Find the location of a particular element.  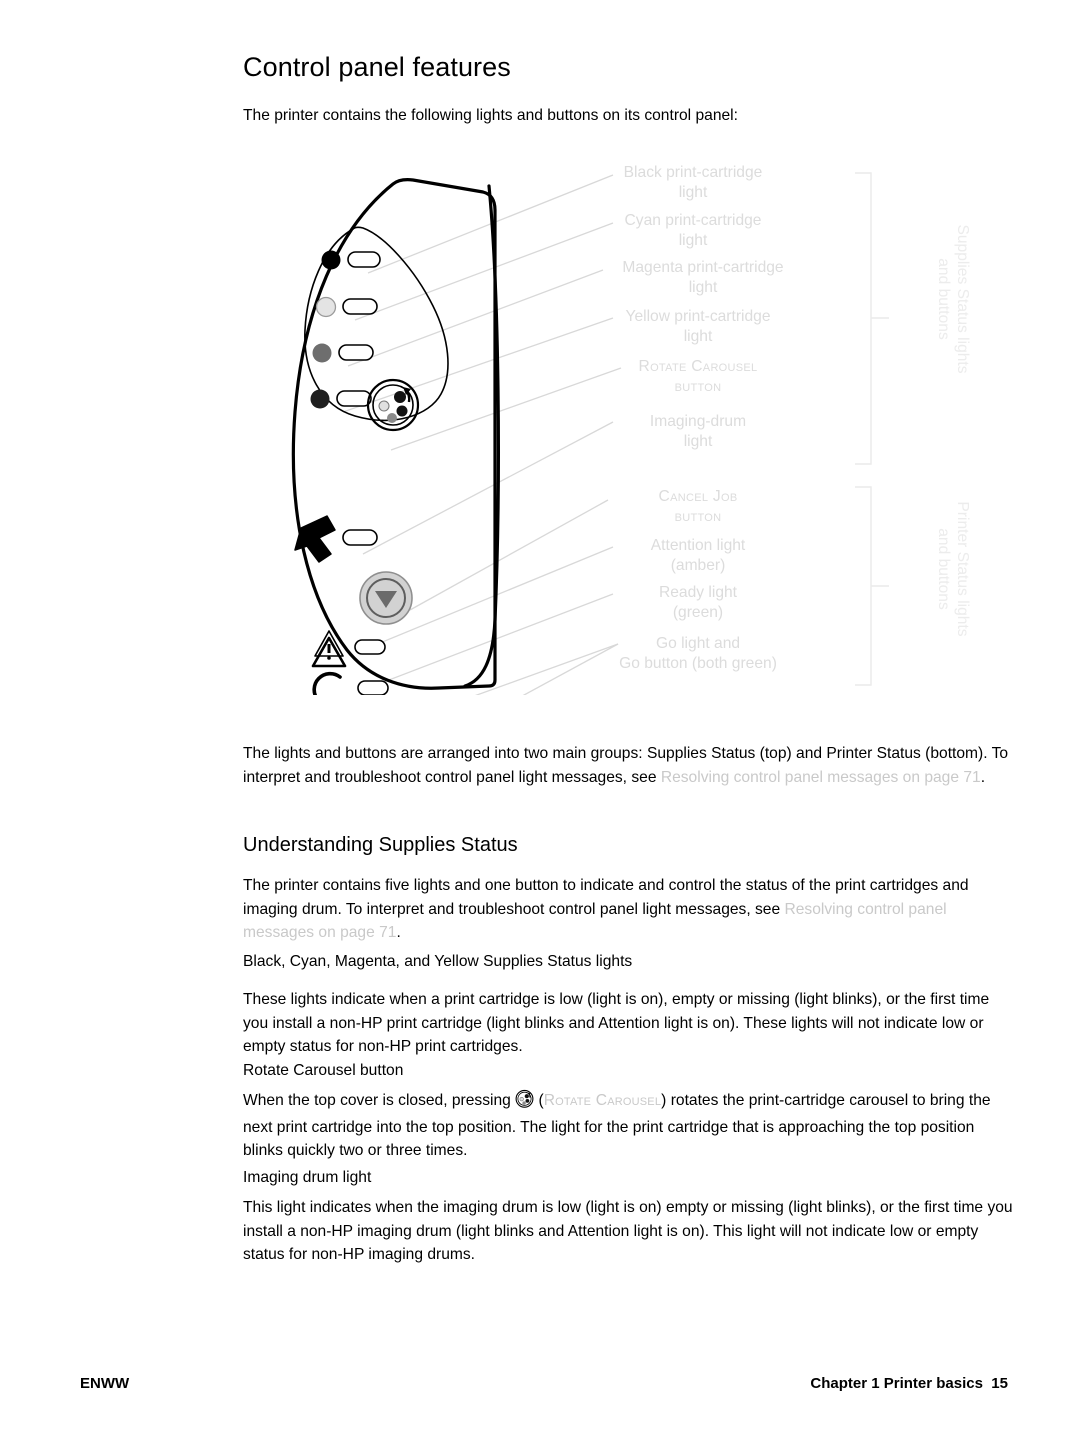

group-brackets is located at coordinates (872, 429).